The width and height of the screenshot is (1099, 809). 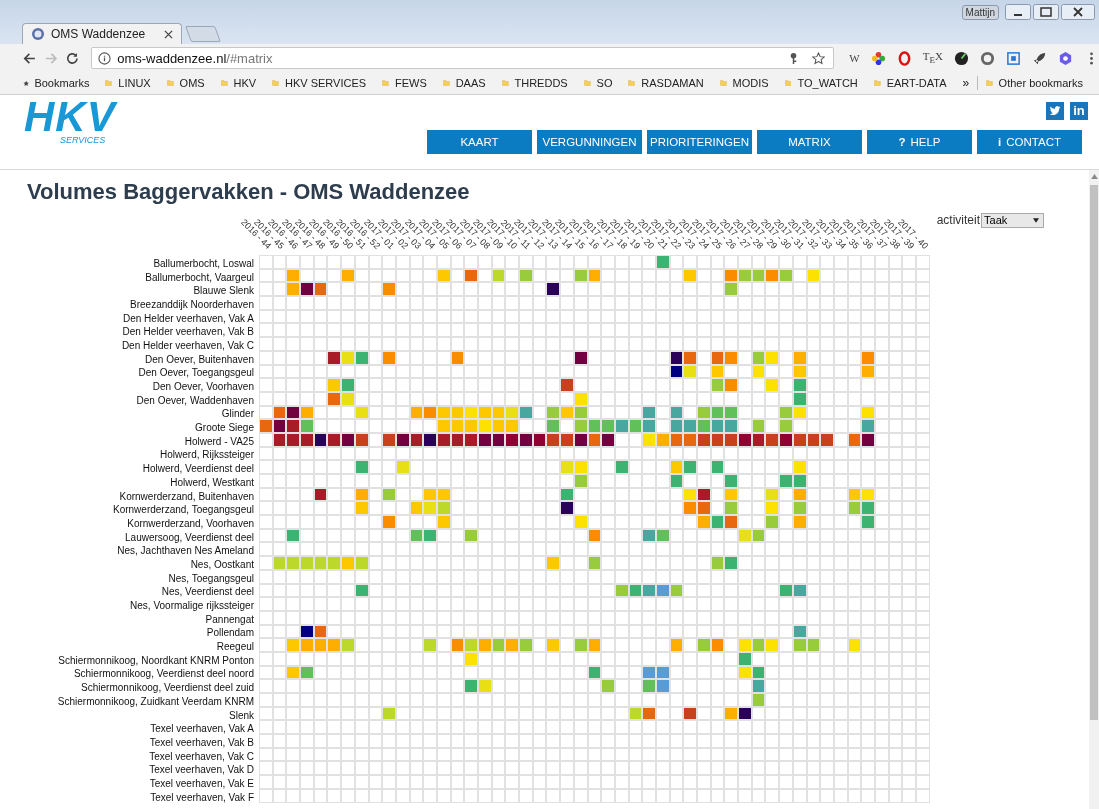 I want to click on row-label: Groote Siege, so click(x=224, y=428).